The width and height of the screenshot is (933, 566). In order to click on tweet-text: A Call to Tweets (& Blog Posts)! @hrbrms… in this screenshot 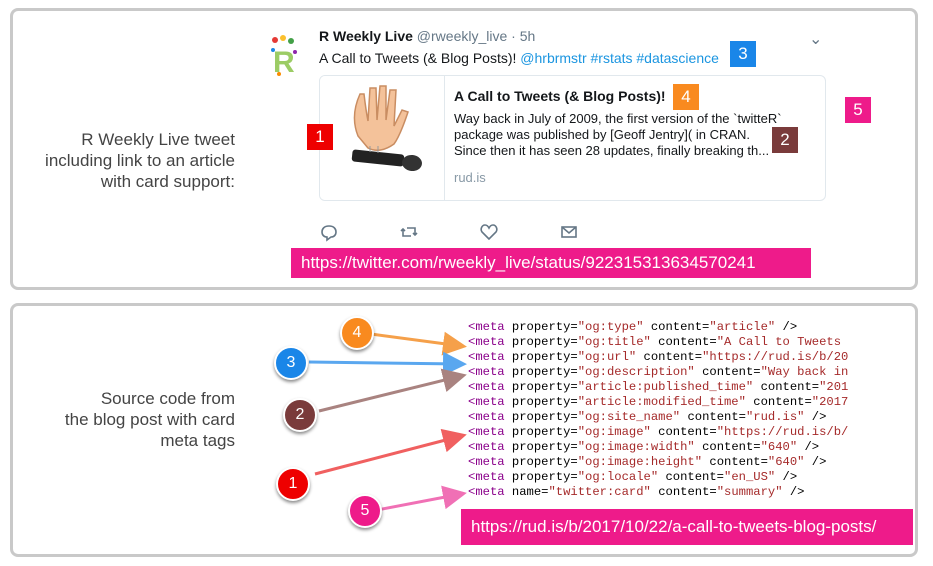, I will do `click(519, 58)`.